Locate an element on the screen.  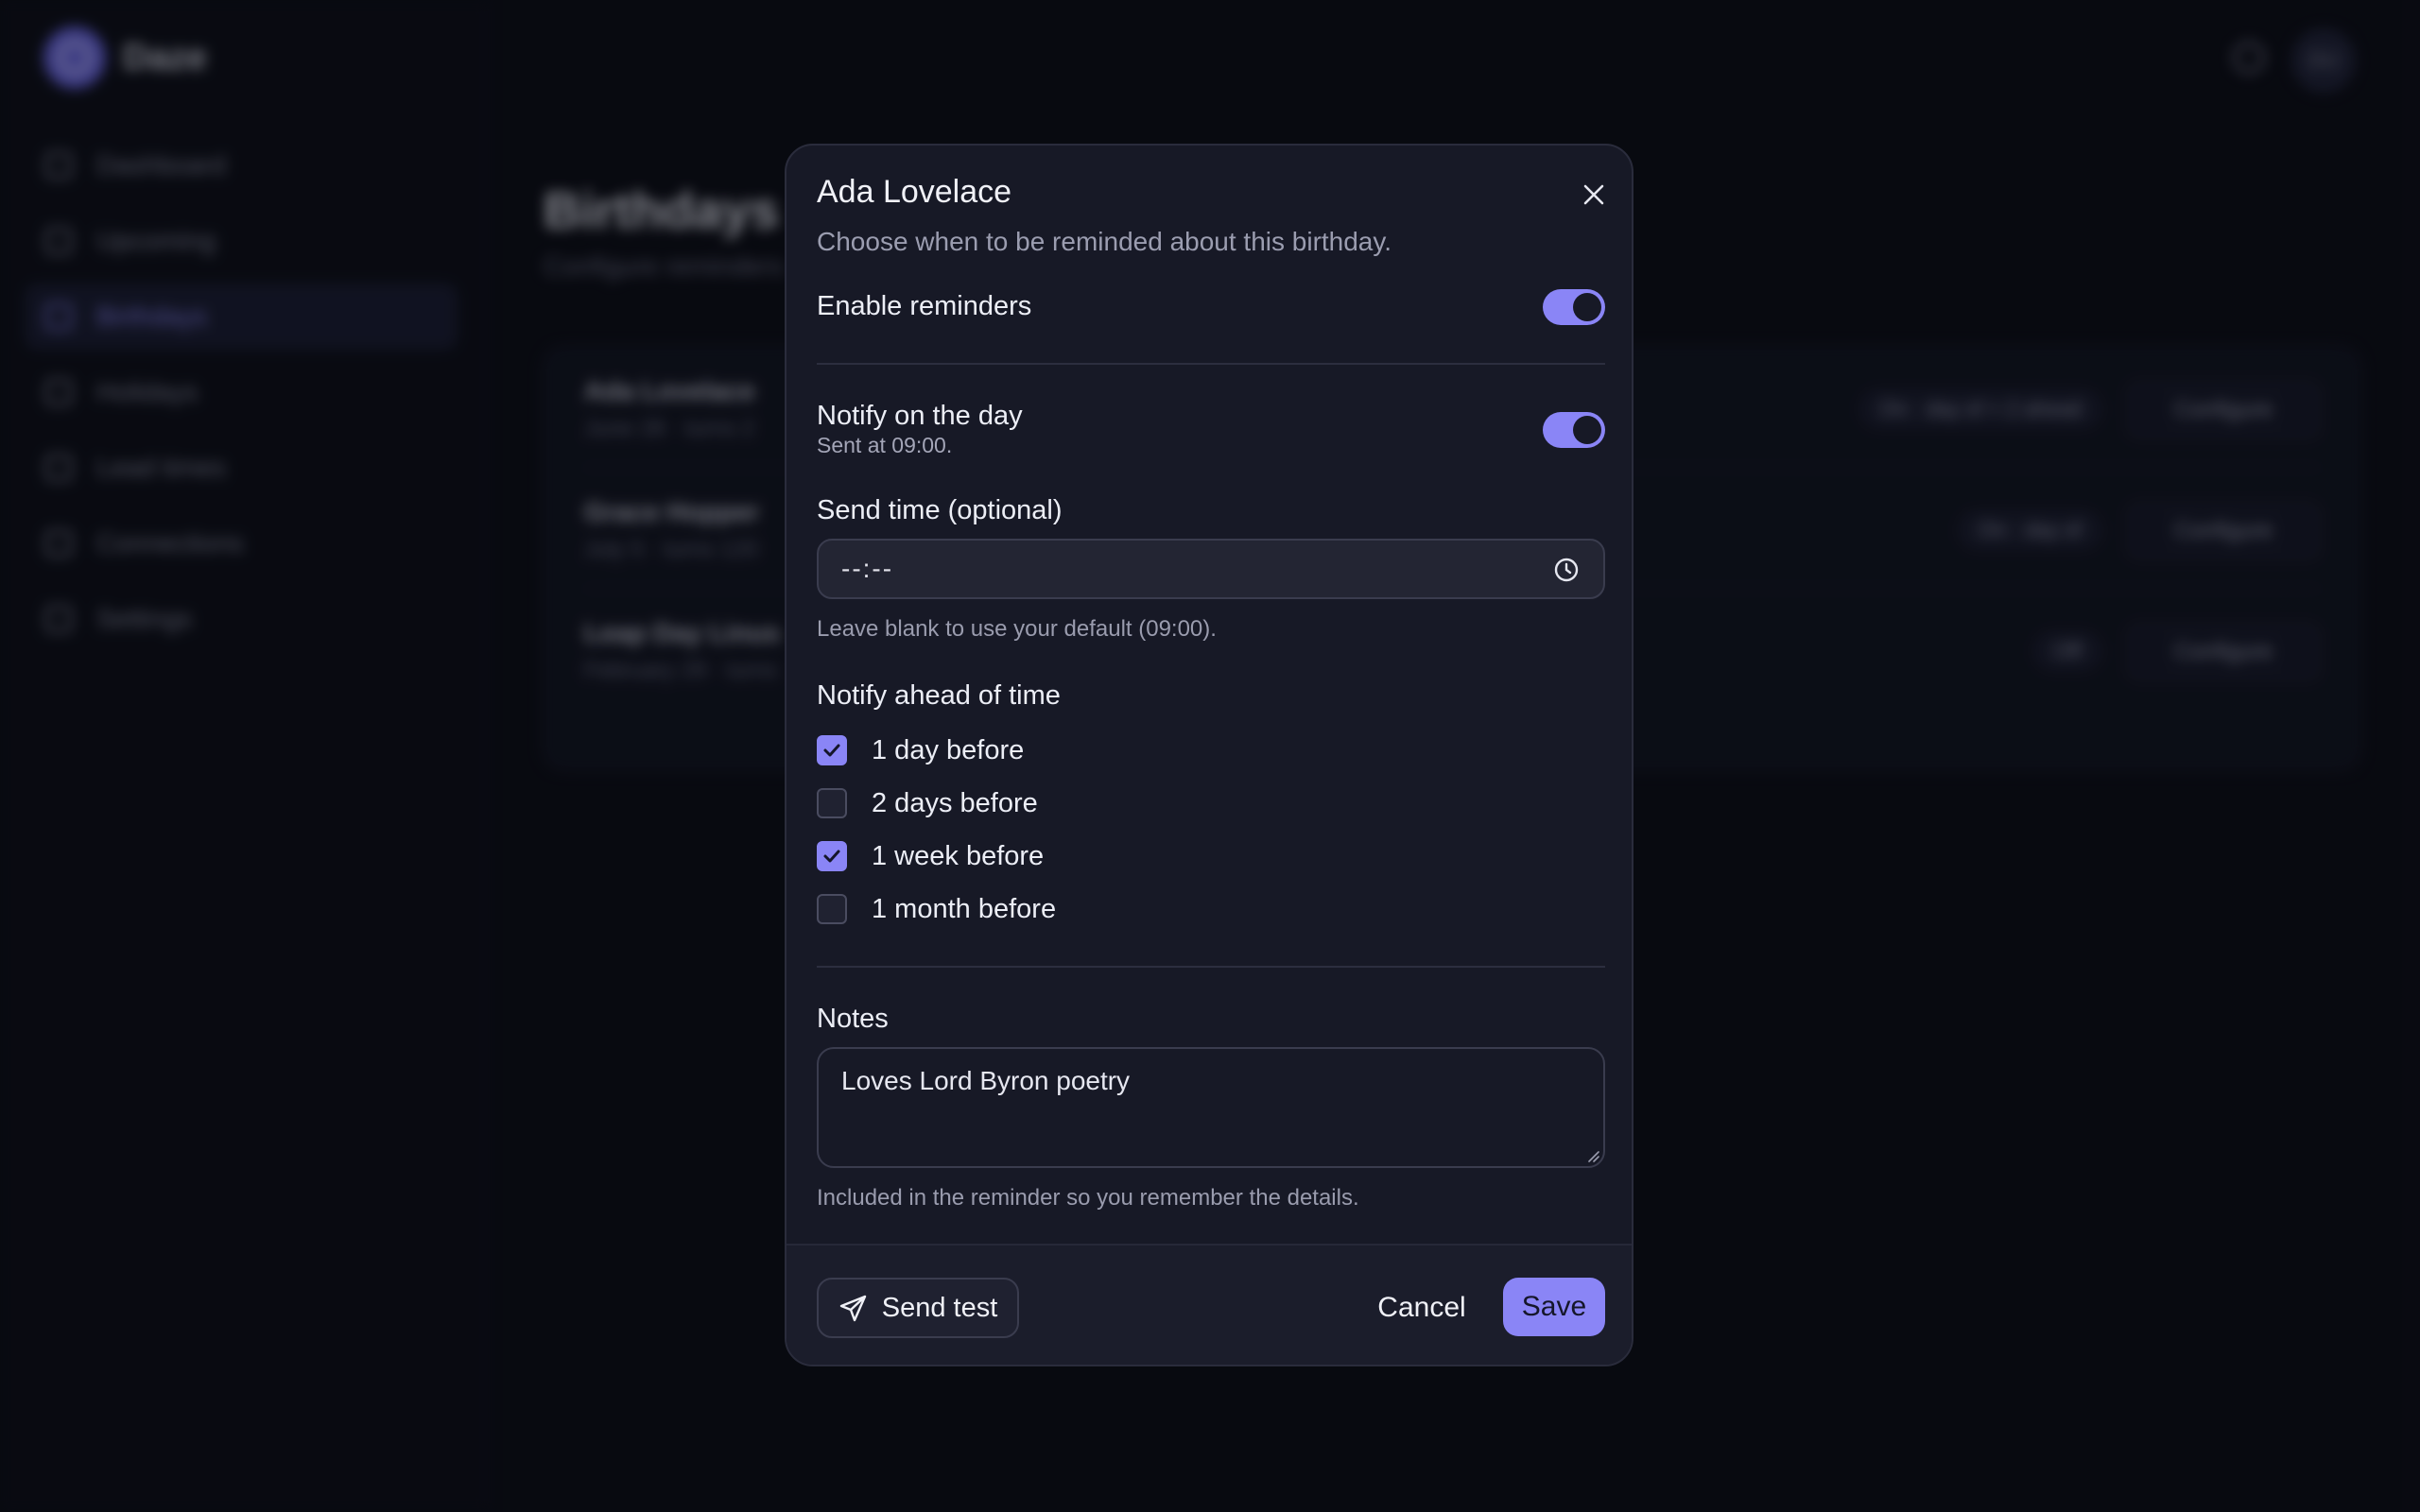
notes-value: Loves Lord Byron poetry is located at coordinates (986, 1080).